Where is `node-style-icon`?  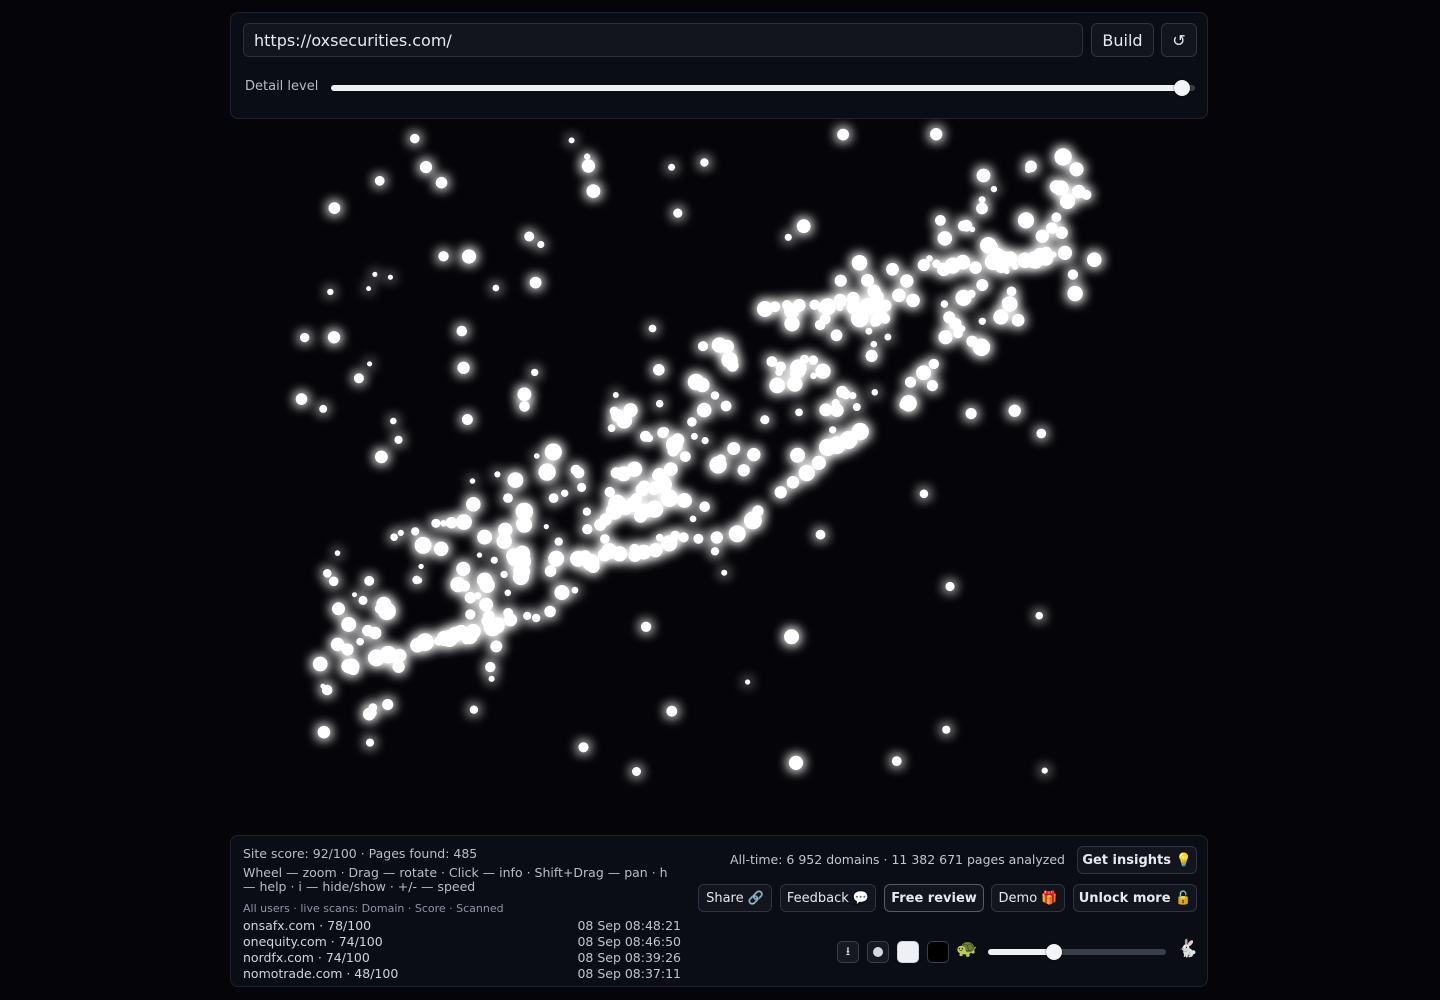 node-style-icon is located at coordinates (878, 952).